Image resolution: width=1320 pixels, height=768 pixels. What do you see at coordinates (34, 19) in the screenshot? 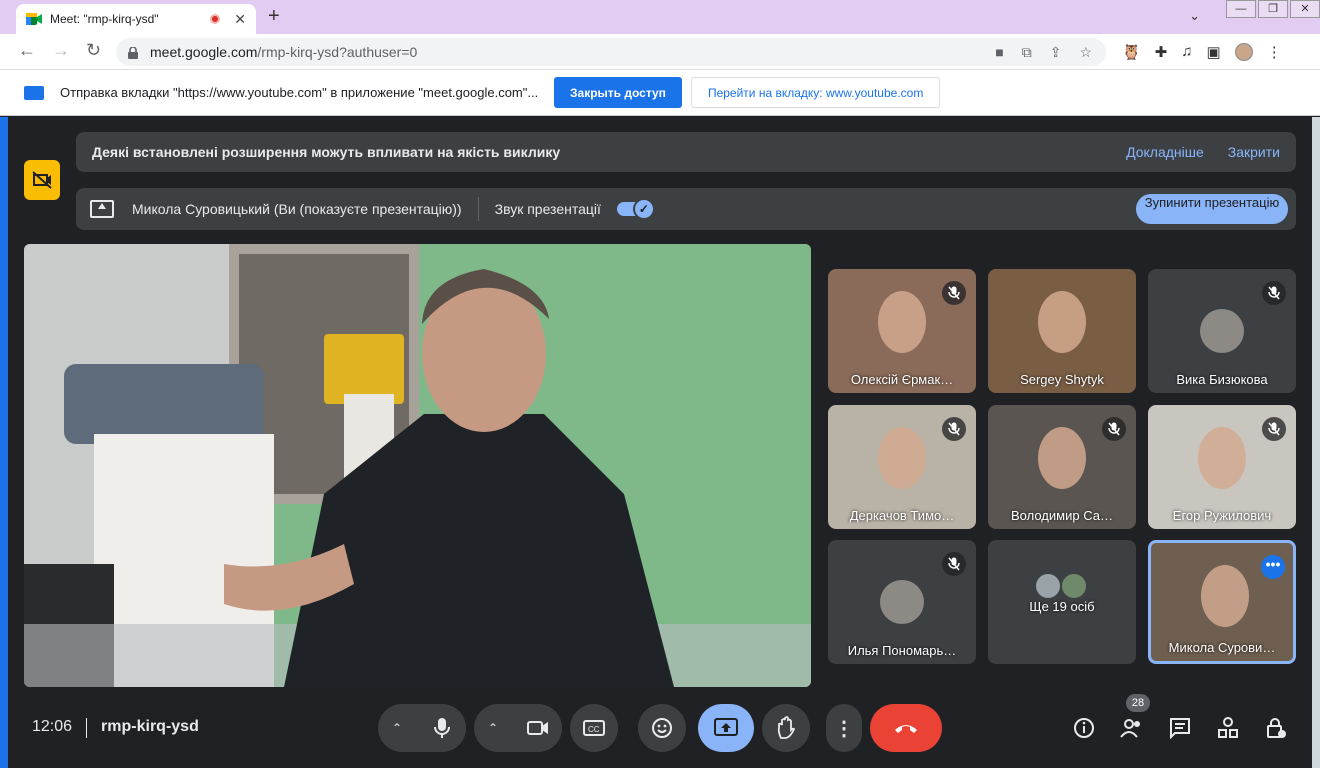
I see `google-meet-favicon-icon` at bounding box center [34, 19].